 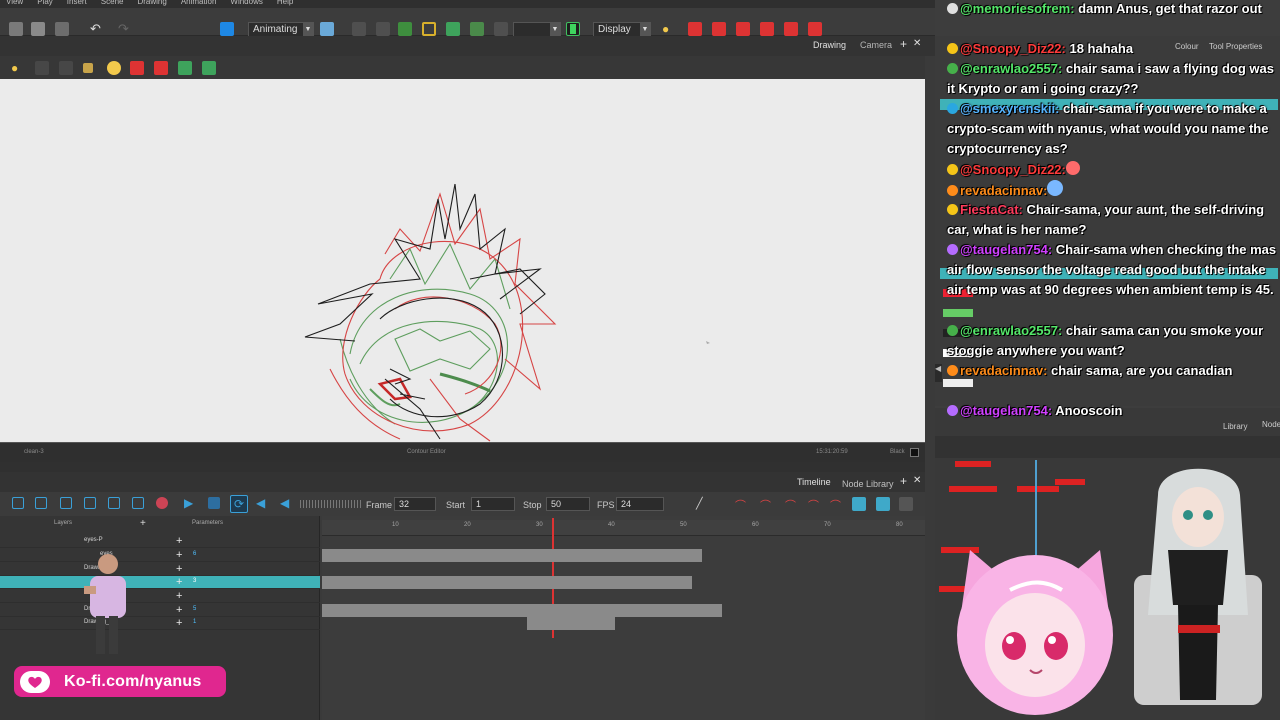 I want to click on frames-panel: 10 20 30 40 50 60 70 80, so click(x=623, y=618).